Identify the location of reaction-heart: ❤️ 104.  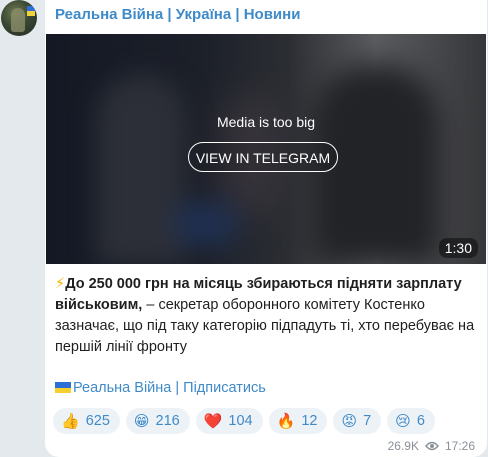
(229, 421).